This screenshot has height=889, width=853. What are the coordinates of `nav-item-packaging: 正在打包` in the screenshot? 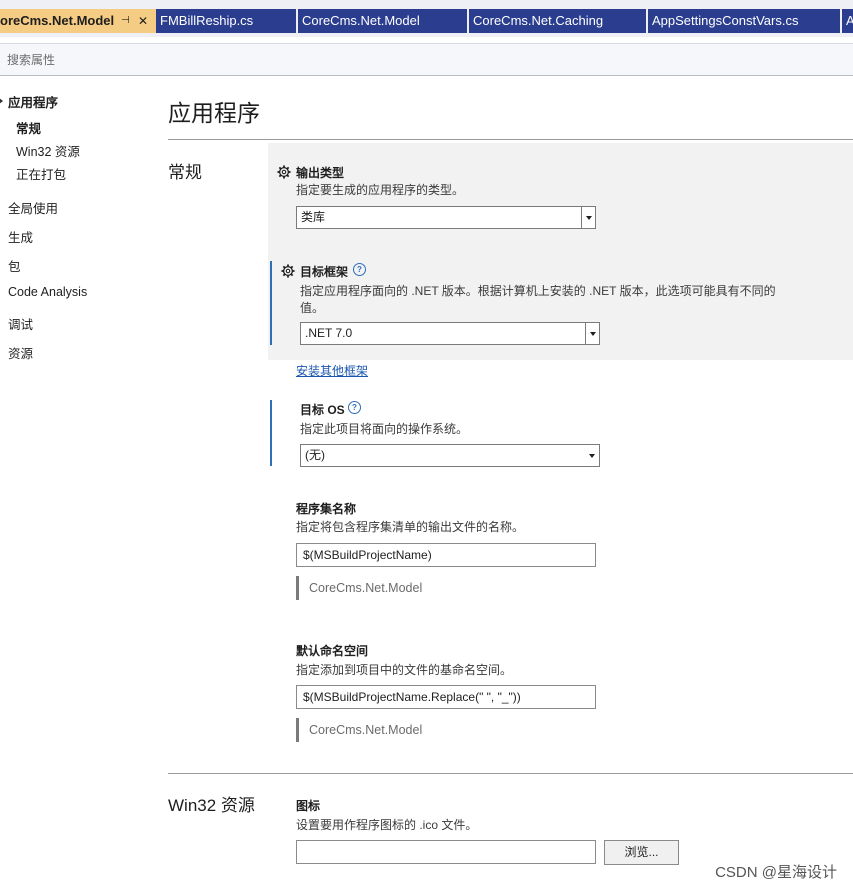 It's located at (41, 173).